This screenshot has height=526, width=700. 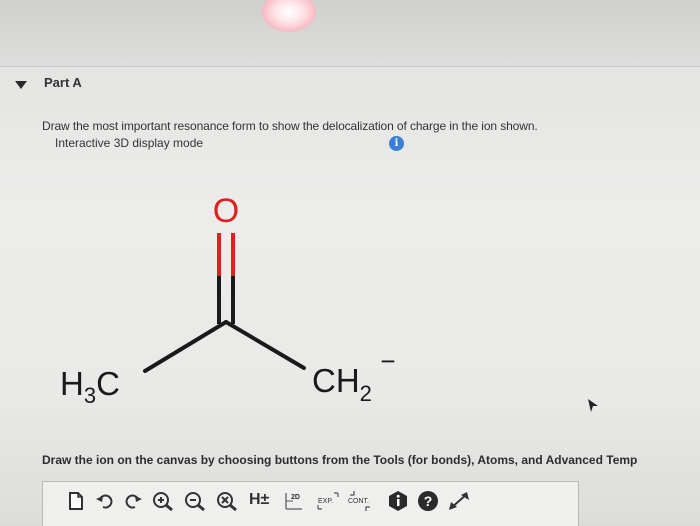 I want to click on left-group-carbon: C, so click(x=108, y=383).